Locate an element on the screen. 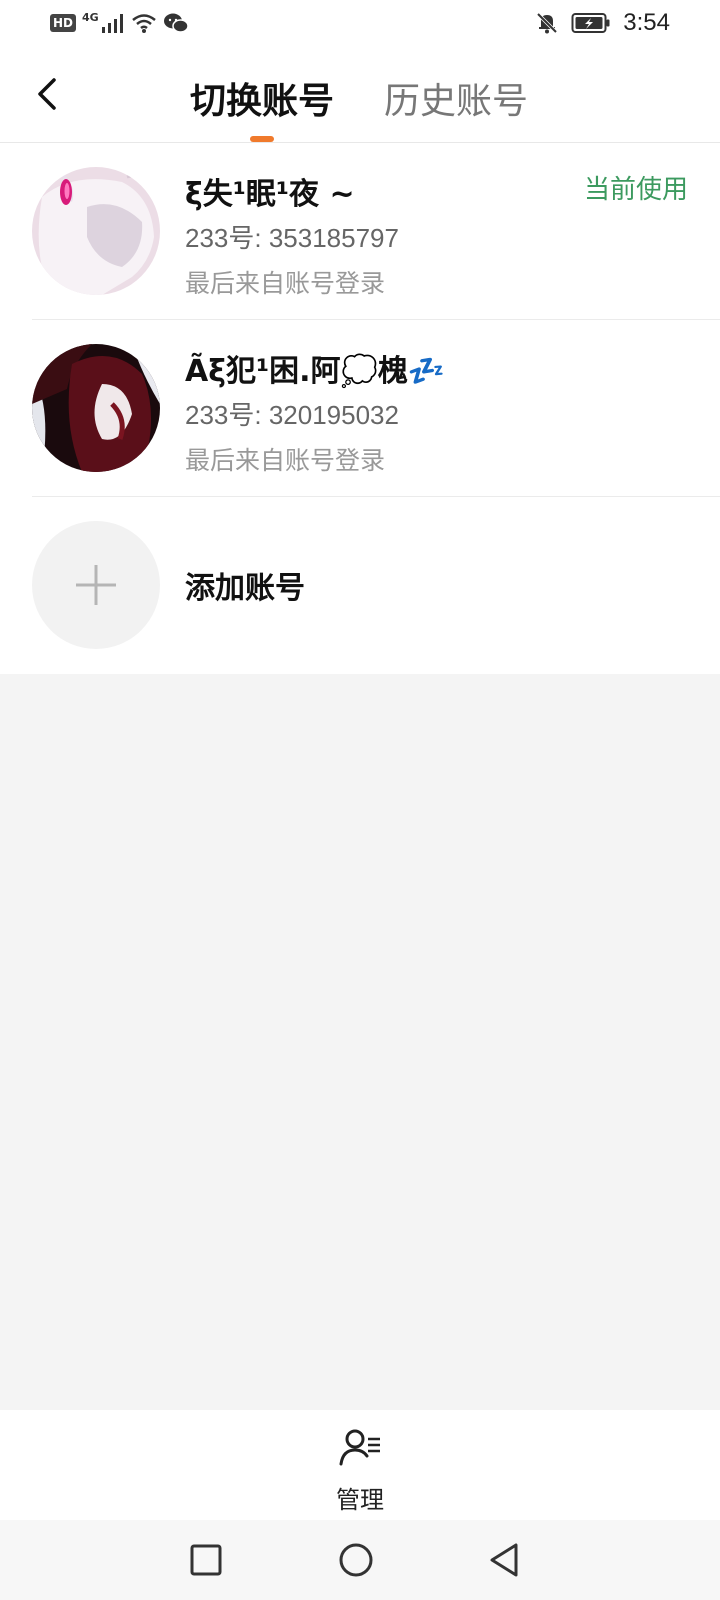 Image resolution: width=720 pixels, height=1600 pixels. triangle-back-icon is located at coordinates (504, 1560).